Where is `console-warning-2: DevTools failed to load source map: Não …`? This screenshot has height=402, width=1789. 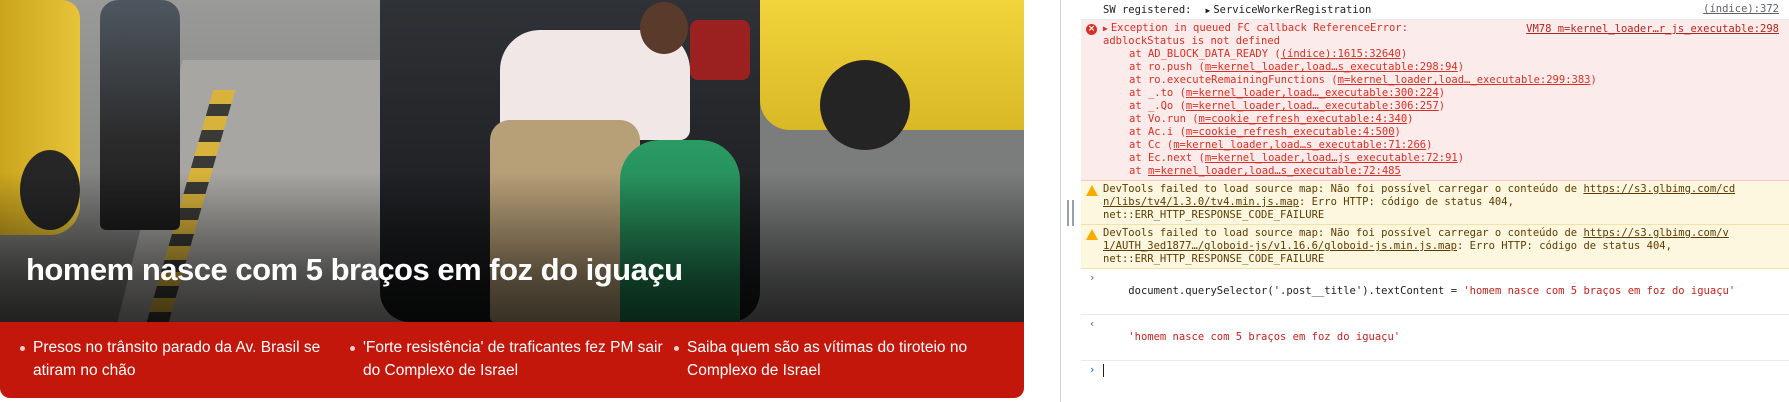 console-warning-2: DevTools failed to load source map: Não … is located at coordinates (1435, 247).